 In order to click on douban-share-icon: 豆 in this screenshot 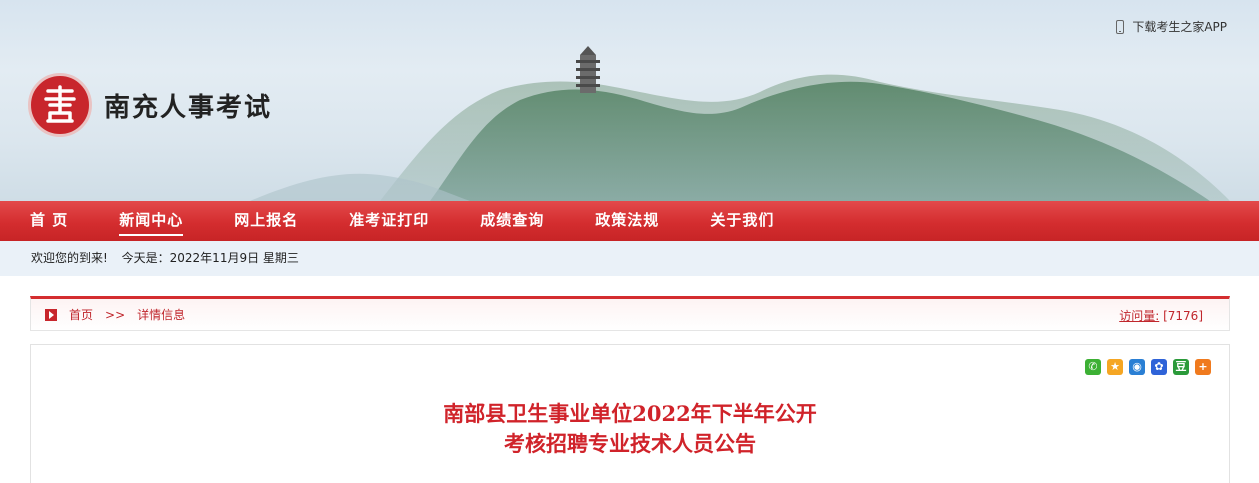, I will do `click(1181, 367)`.